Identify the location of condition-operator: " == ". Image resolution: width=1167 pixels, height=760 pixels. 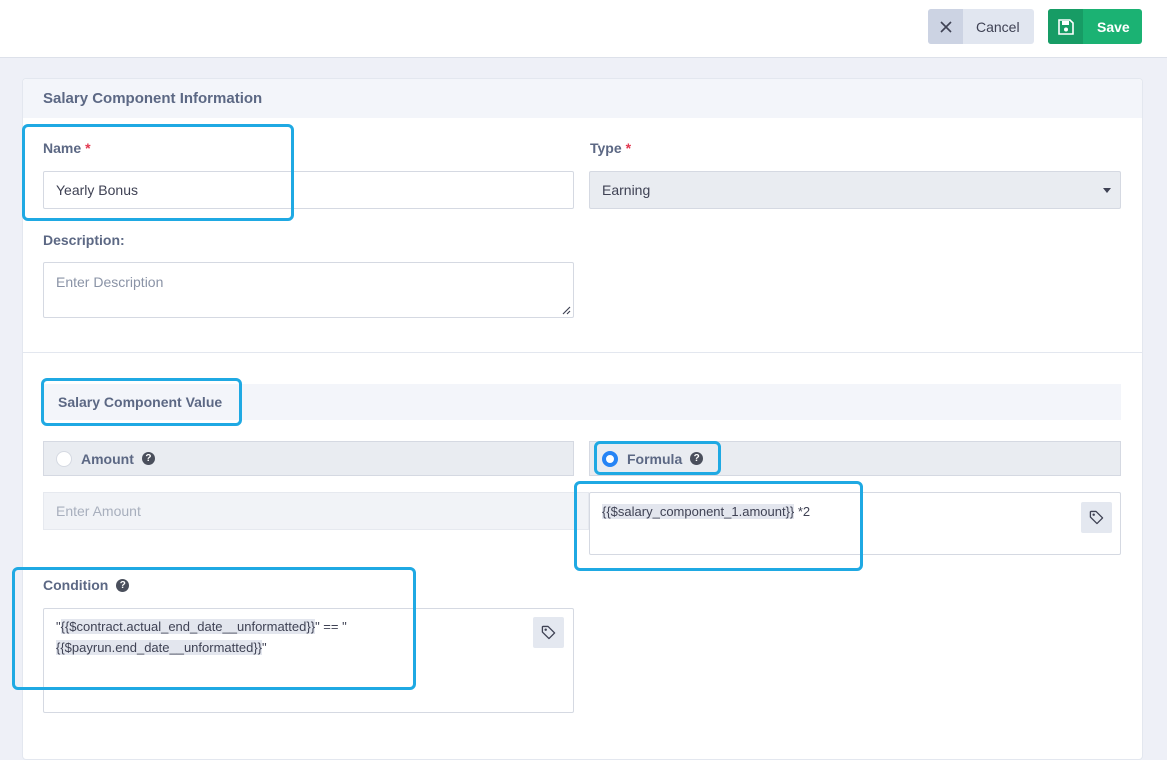
(331, 626).